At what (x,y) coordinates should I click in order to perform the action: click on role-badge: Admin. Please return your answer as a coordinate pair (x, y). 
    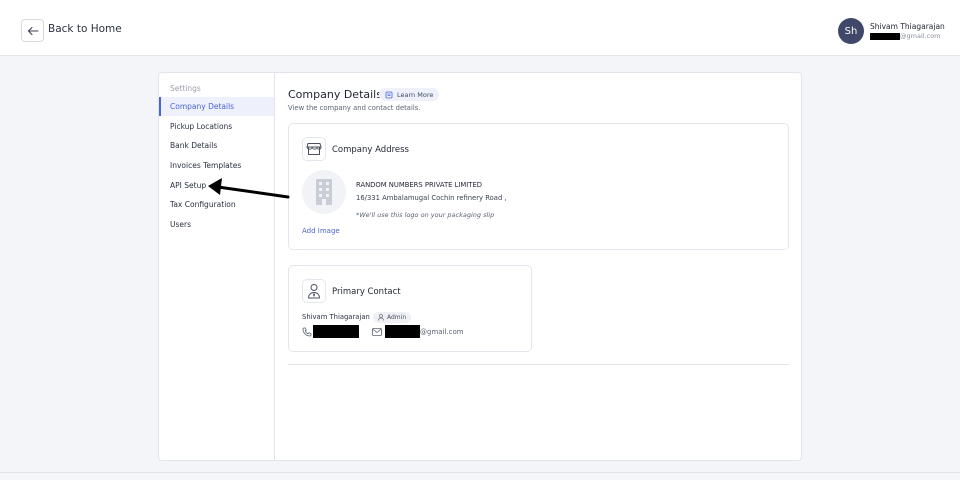
    Looking at the image, I should click on (392, 317).